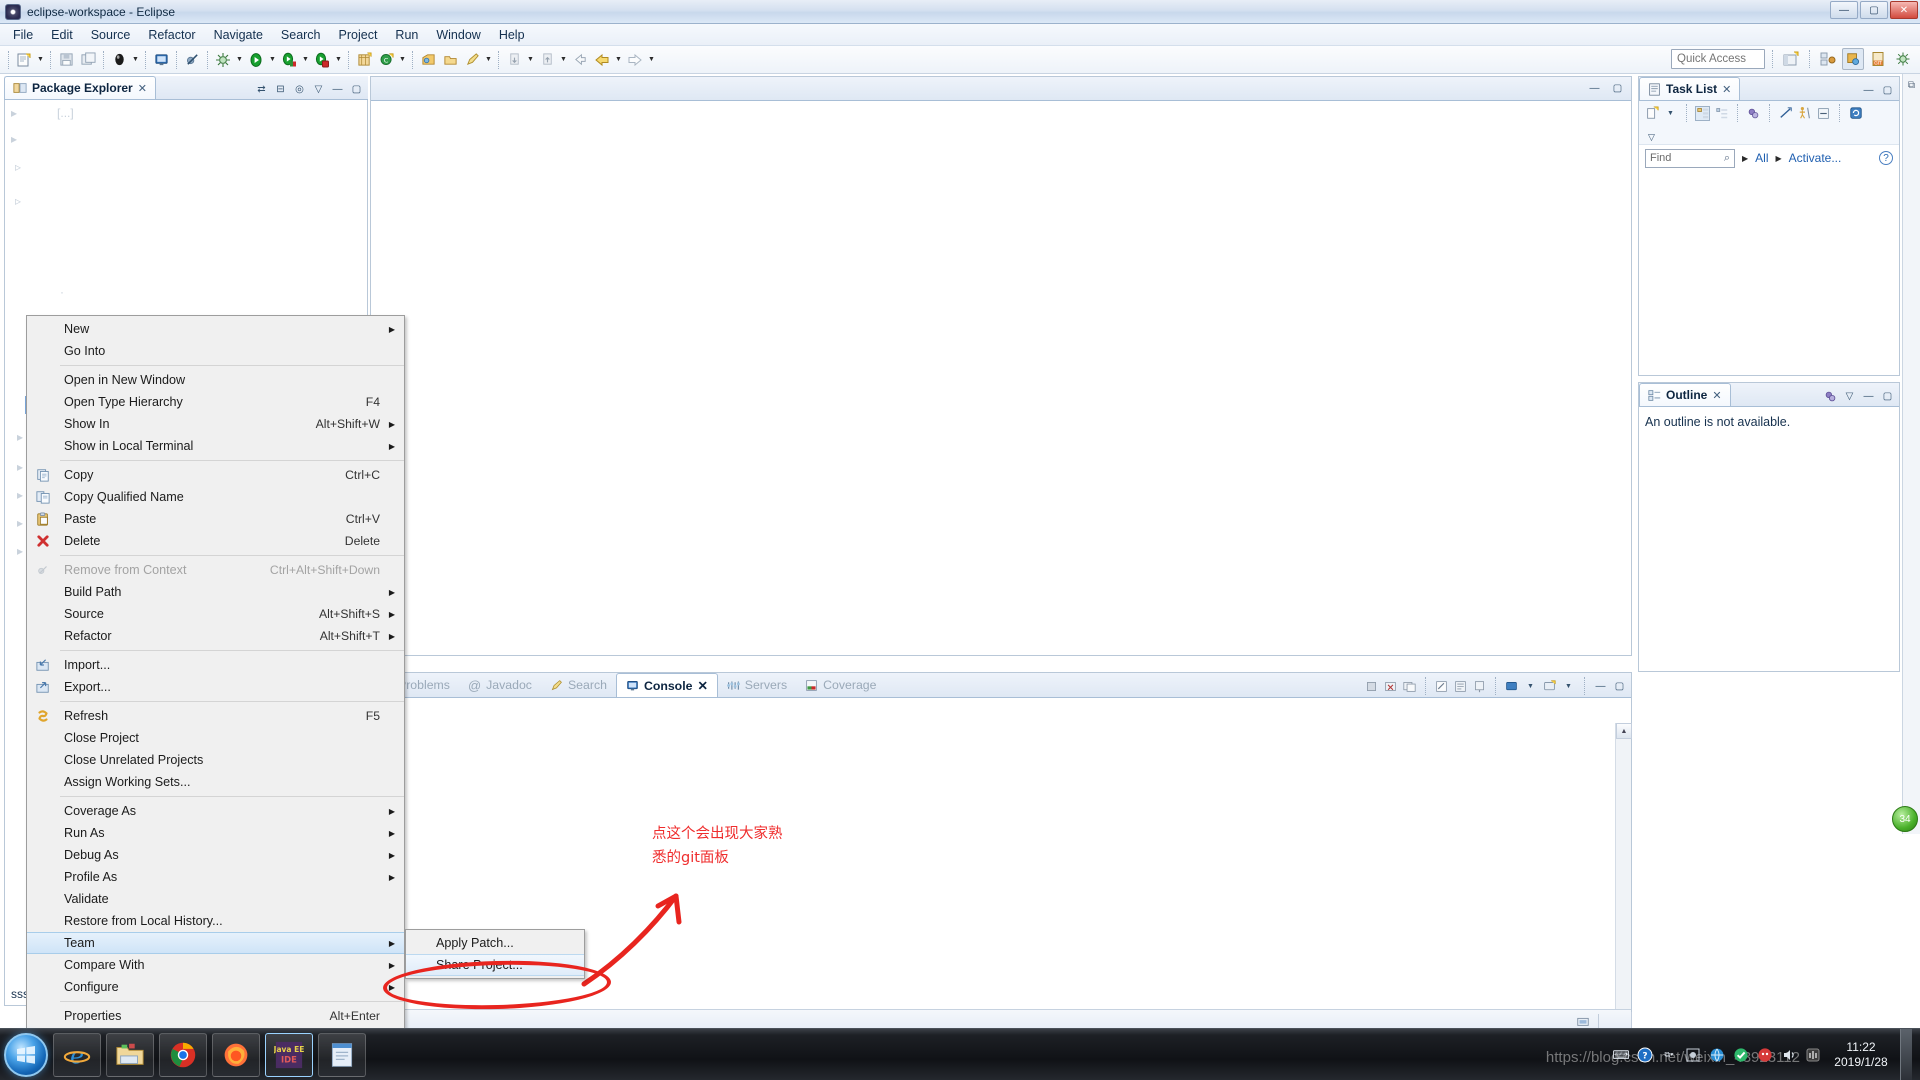  Describe the element at coordinates (458, 35) in the screenshot. I see `menu-window: Window` at that location.